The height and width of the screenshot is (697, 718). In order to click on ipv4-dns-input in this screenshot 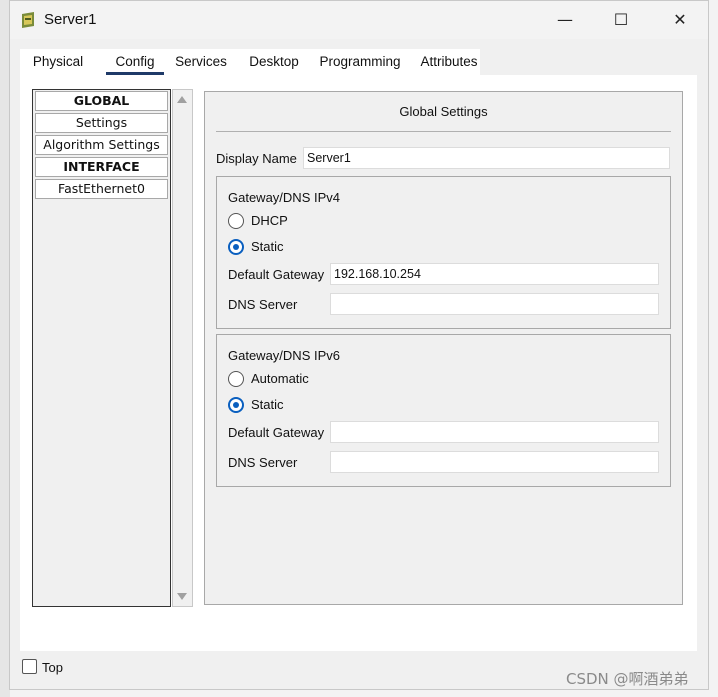, I will do `click(494, 304)`.